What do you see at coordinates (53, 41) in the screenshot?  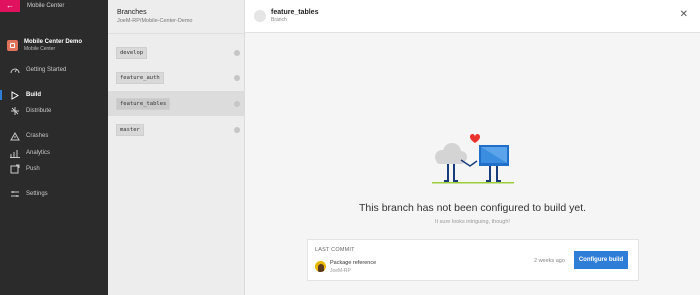 I see `app-name: Mobile Center Demo` at bounding box center [53, 41].